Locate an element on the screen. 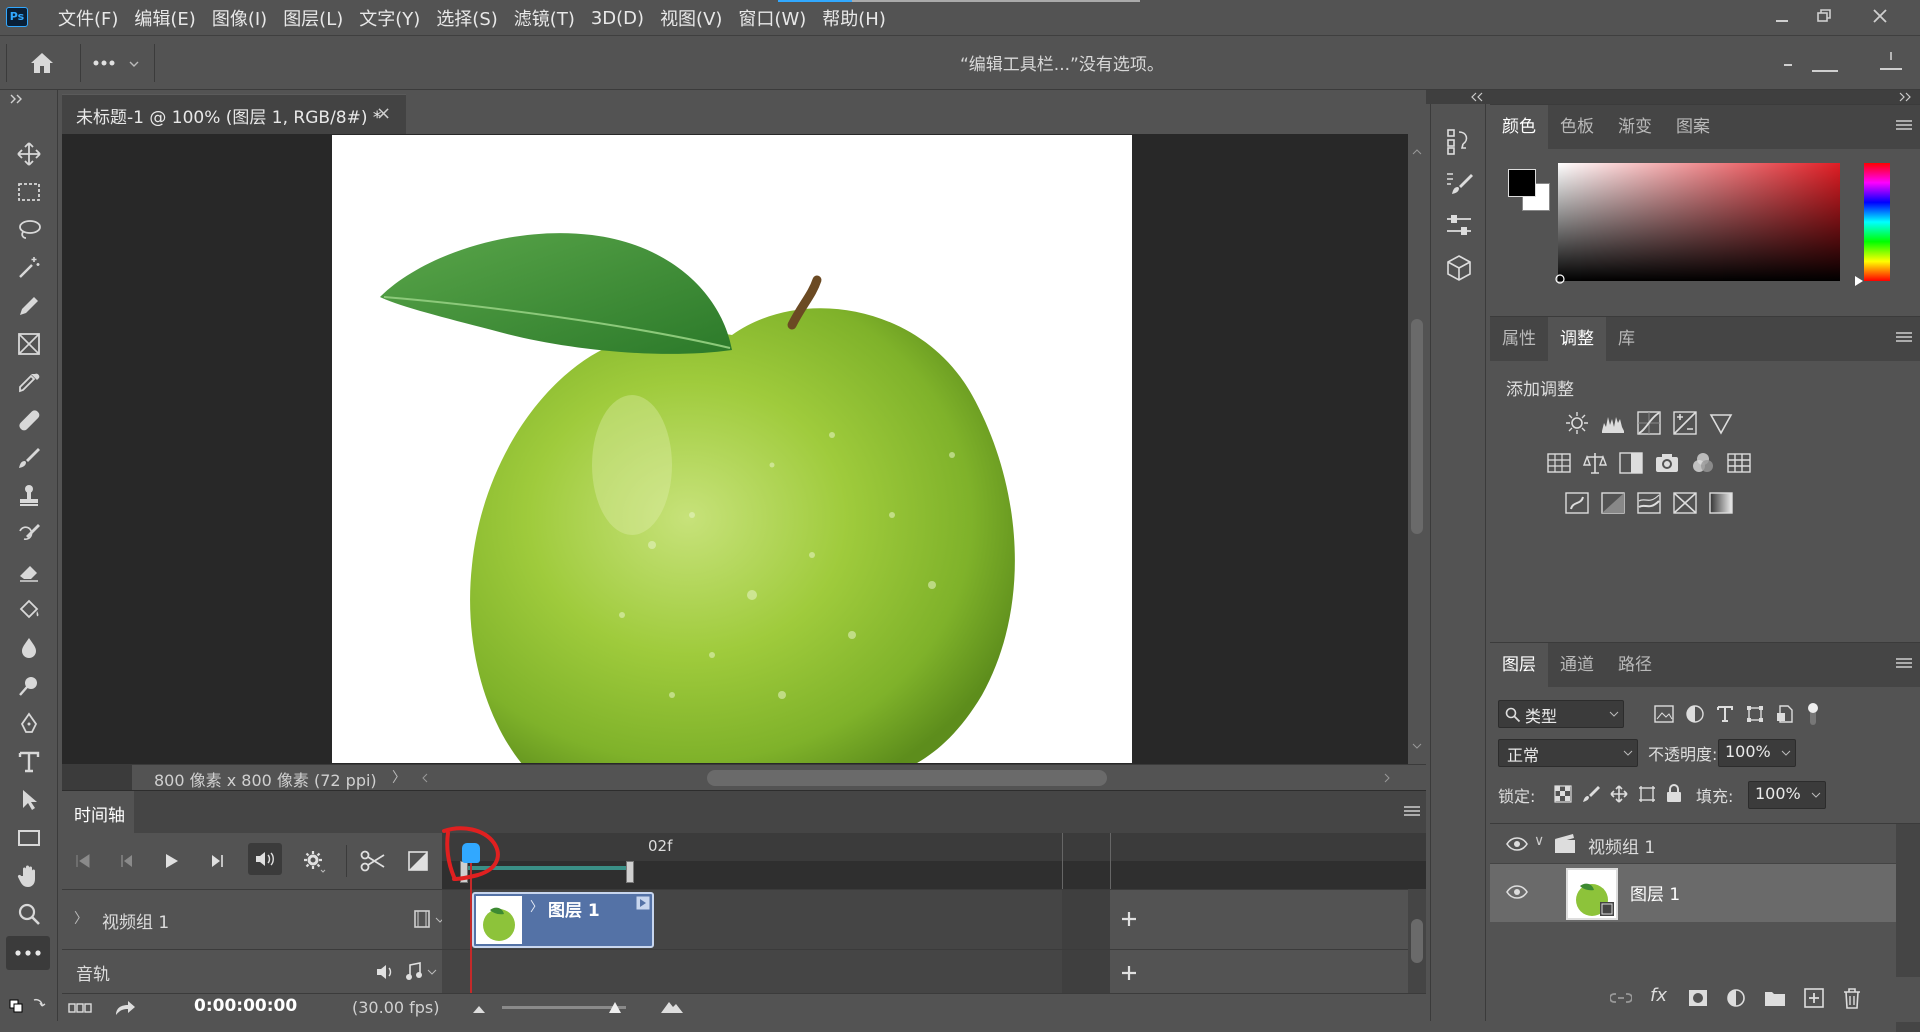  timecode-display: 0:00:00:00 is located at coordinates (245, 1006).